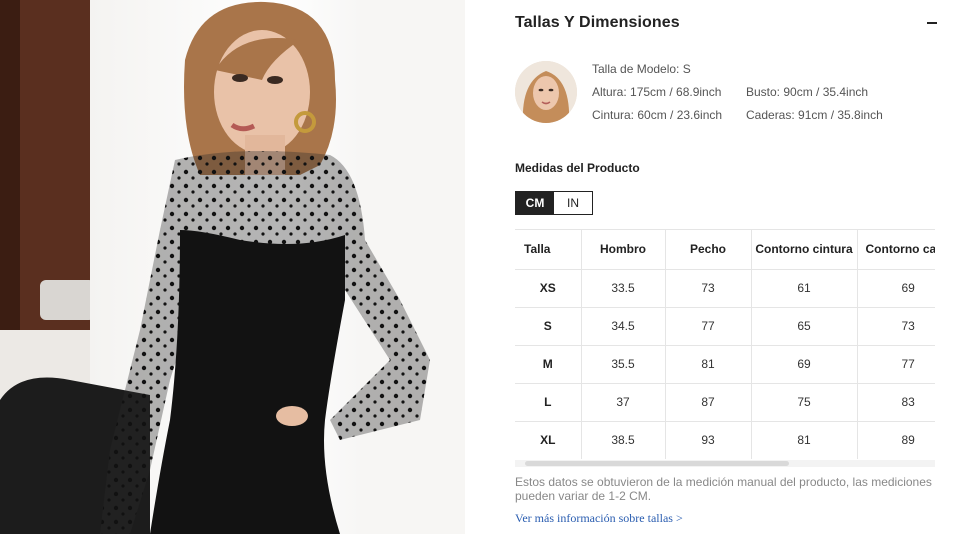  Describe the element at coordinates (708, 440) in the screenshot. I see `table-cell: 93` at that location.